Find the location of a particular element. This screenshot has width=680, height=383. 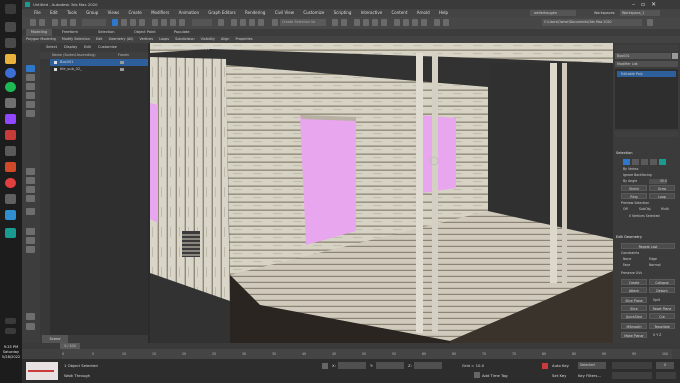

slice-plane-button: Slice Plane is located at coordinates (634, 300).